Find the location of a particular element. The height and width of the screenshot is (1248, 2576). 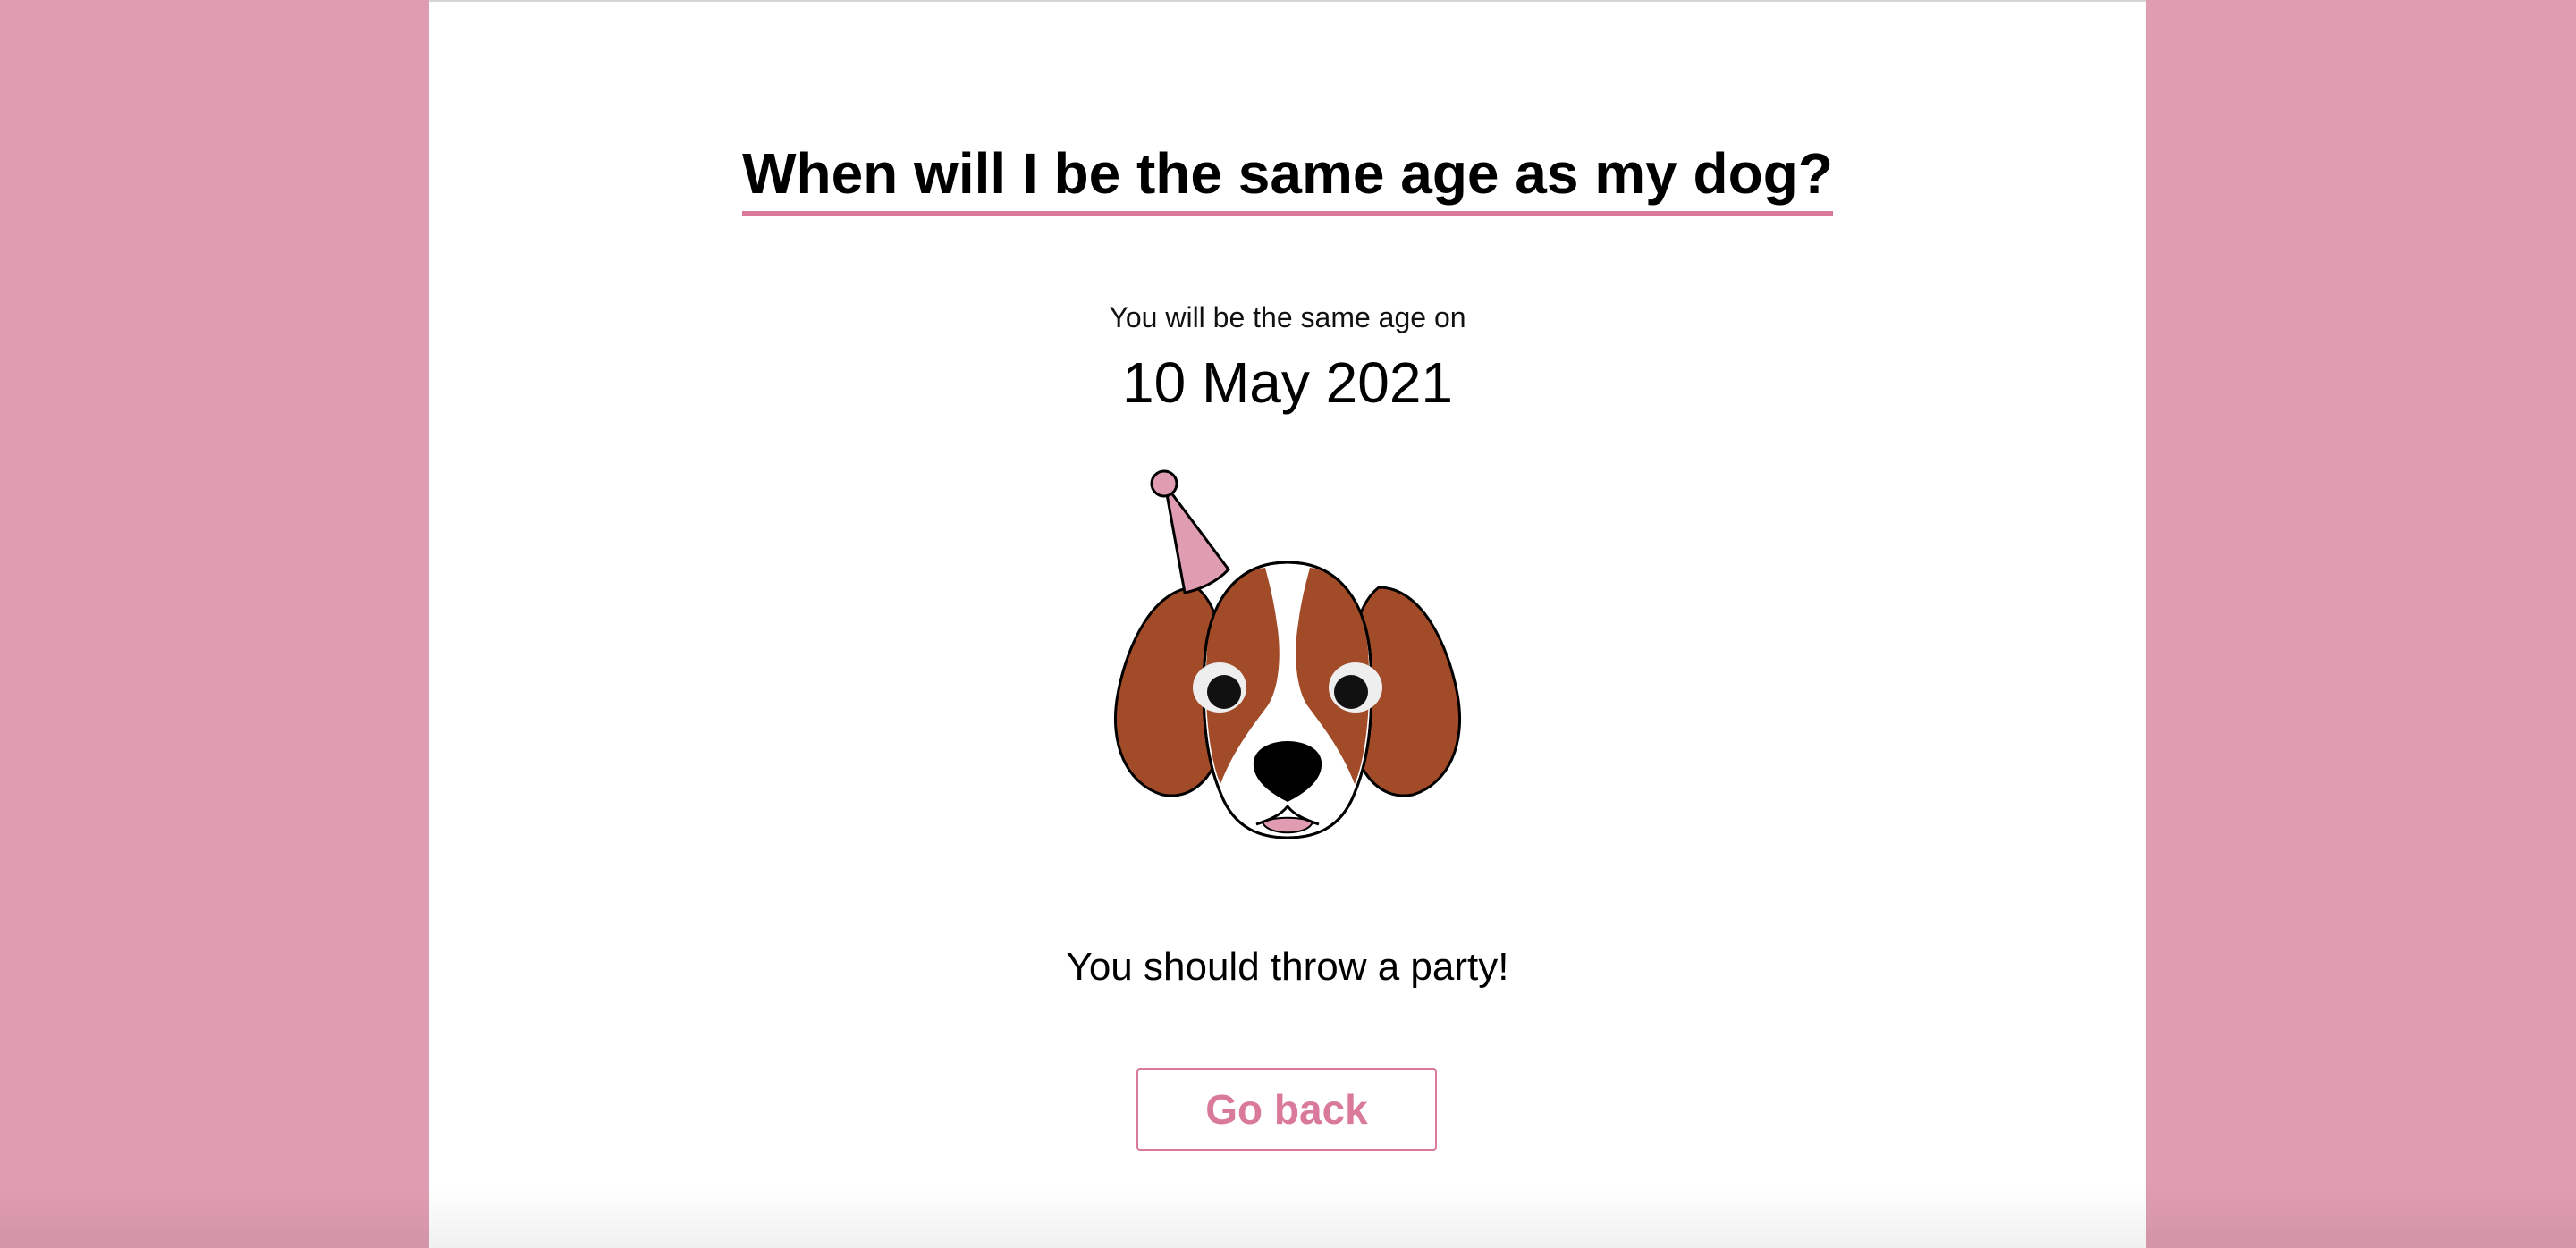

page-title-text: When will I be the same age as my dog? is located at coordinates (1287, 177).